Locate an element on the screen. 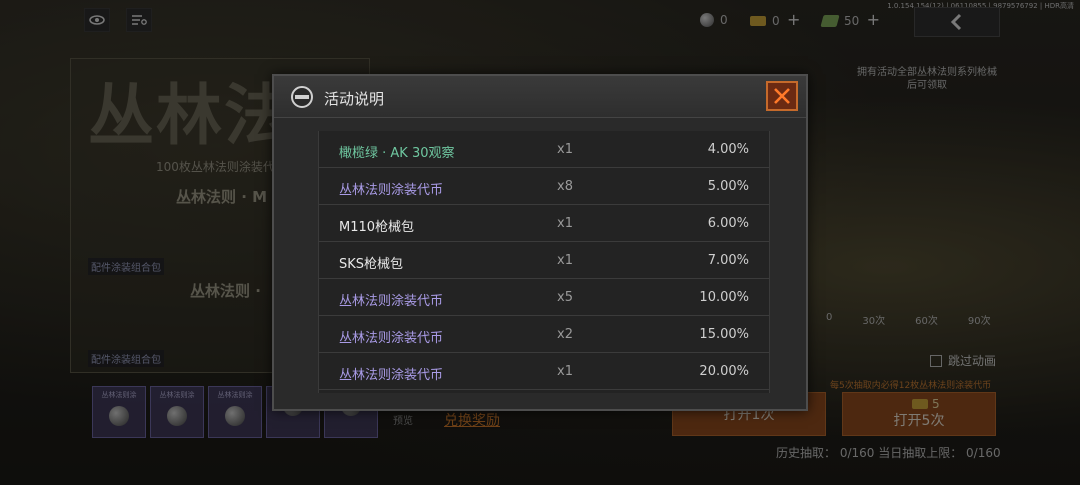 The width and height of the screenshot is (1080, 485). item-probability: 6.00% is located at coordinates (728, 223).